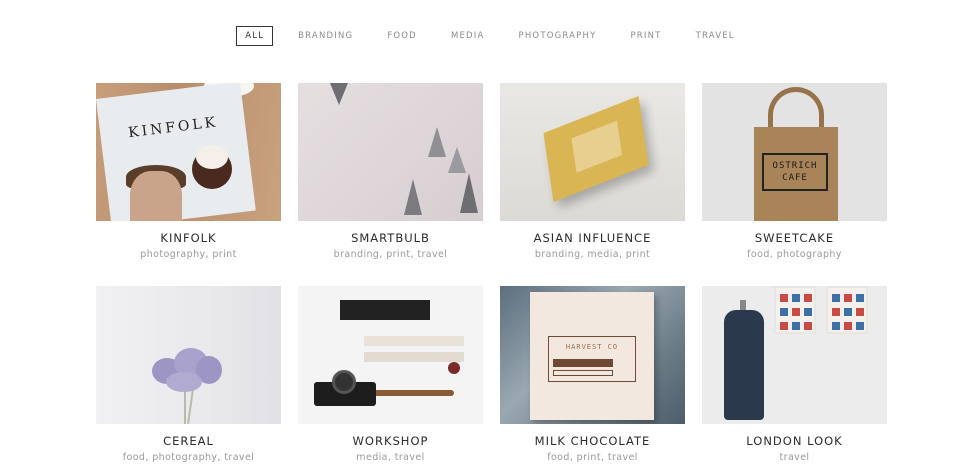 This screenshot has width=980, height=471. What do you see at coordinates (794, 254) in the screenshot?
I see `project-tags: food, photography` at bounding box center [794, 254].